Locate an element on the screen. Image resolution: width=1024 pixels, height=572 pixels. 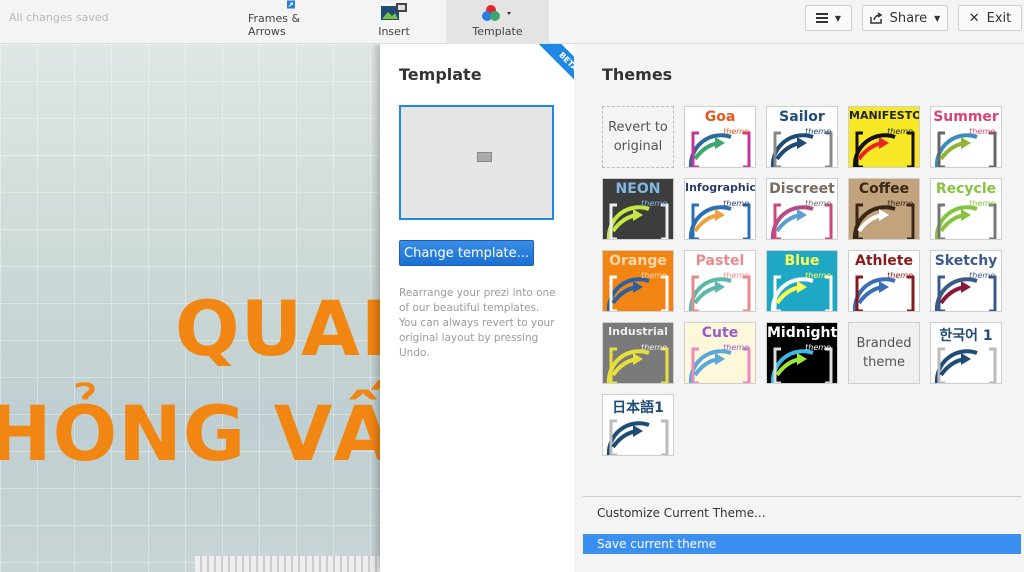
theme-tile: Coffee theme is located at coordinates (884, 209).